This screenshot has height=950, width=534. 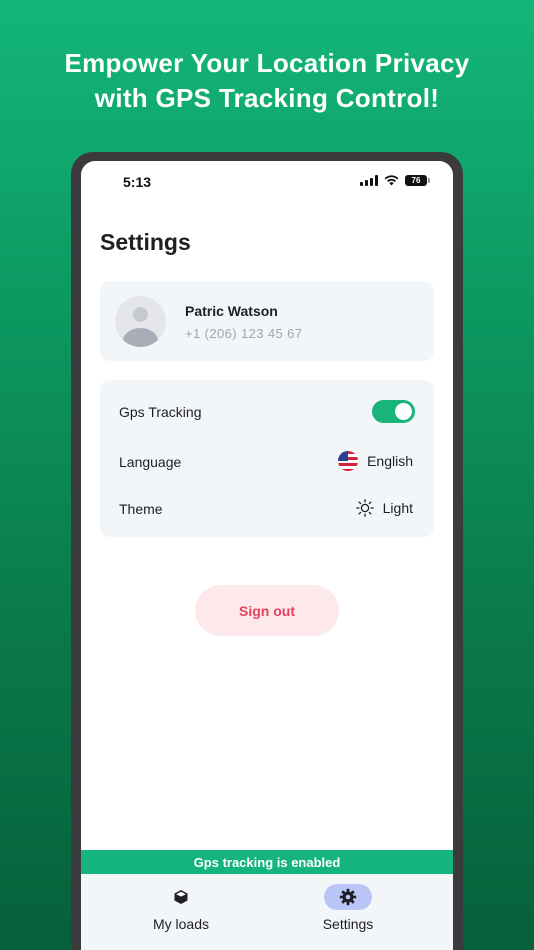 What do you see at coordinates (244, 333) in the screenshot?
I see `profile-phone: +1 (206) 123 45 67` at bounding box center [244, 333].